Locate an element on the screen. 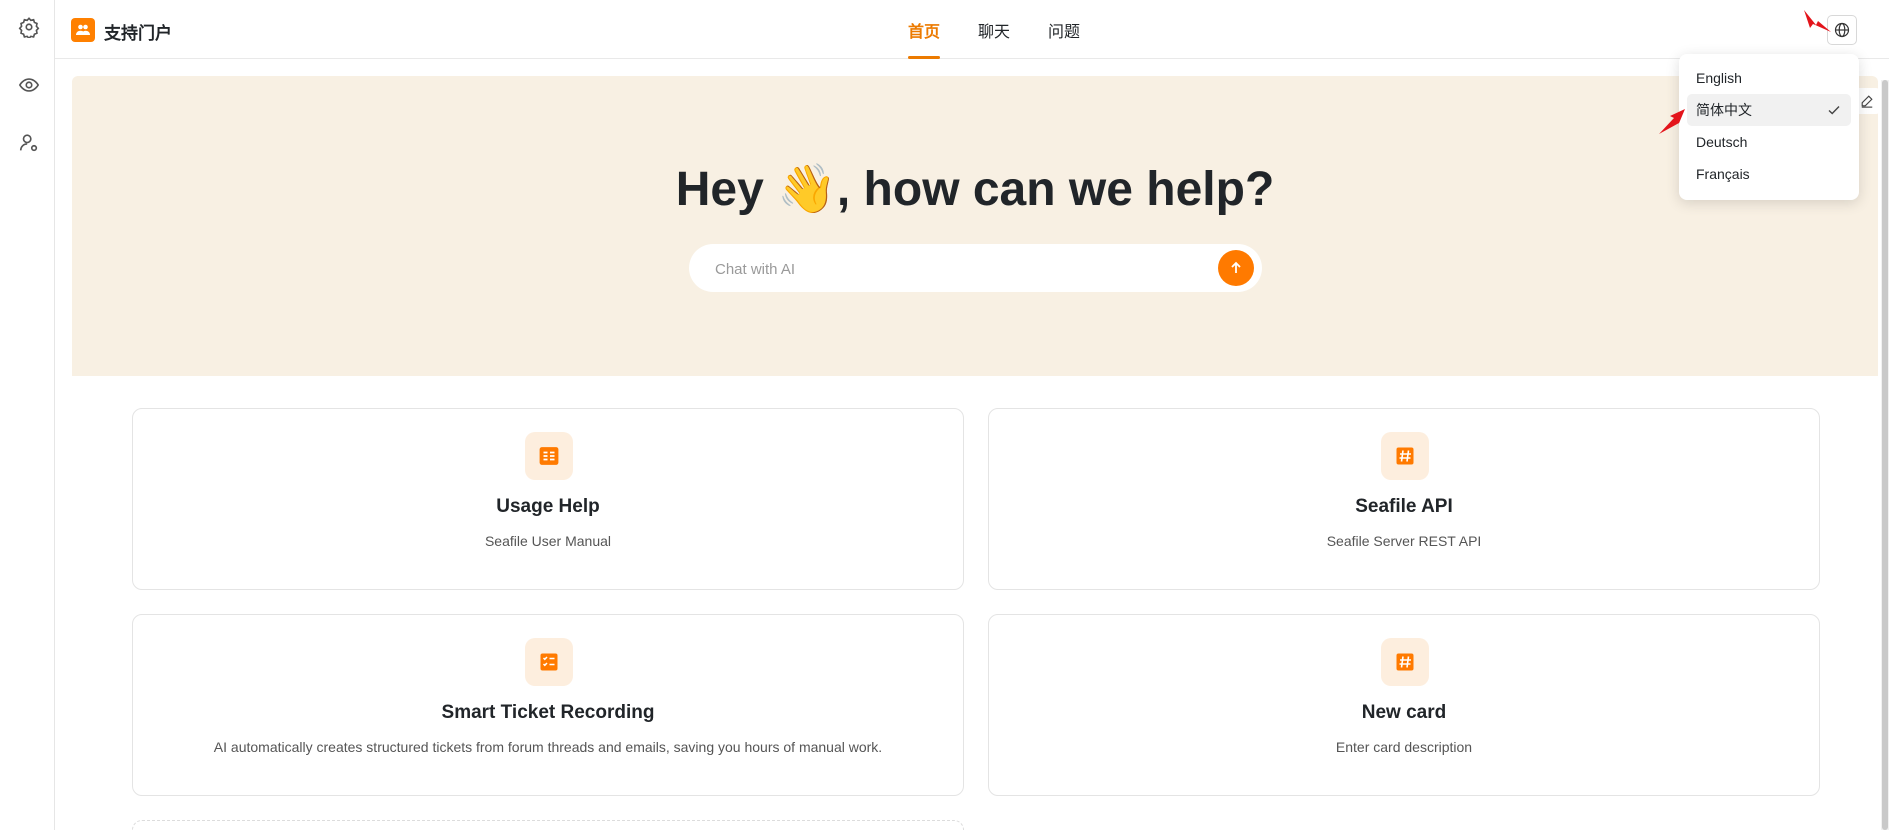 The width and height of the screenshot is (1889, 830). card-seafile-api: Seafile API Seafile Server REST API is located at coordinates (1404, 499).